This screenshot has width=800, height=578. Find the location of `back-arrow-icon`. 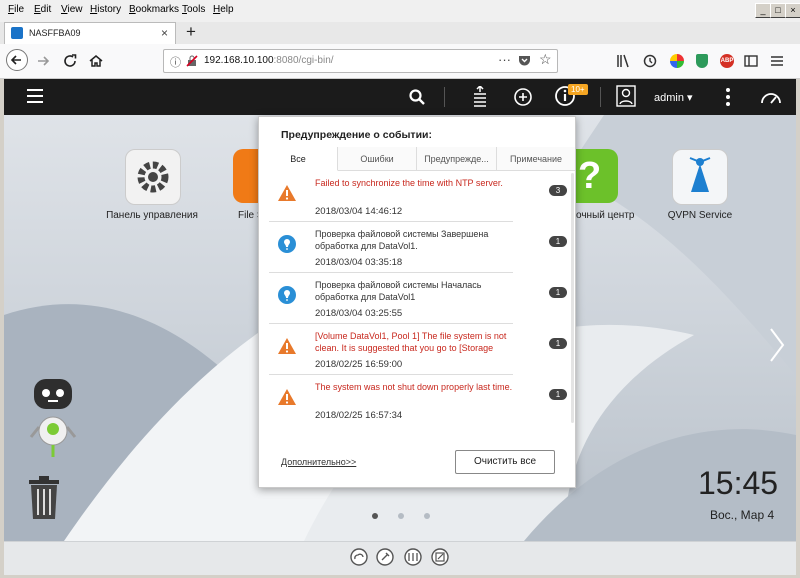

back-arrow-icon is located at coordinates (15, 60).